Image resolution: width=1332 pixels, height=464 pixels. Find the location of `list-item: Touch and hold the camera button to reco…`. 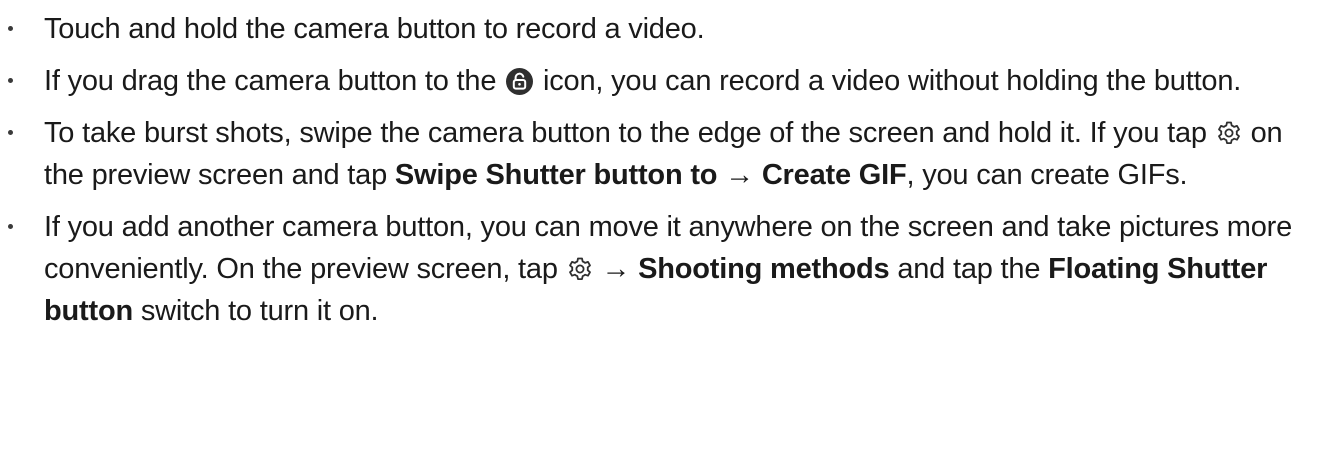

list-item: Touch and hold the camera button to reco… is located at coordinates (666, 29).